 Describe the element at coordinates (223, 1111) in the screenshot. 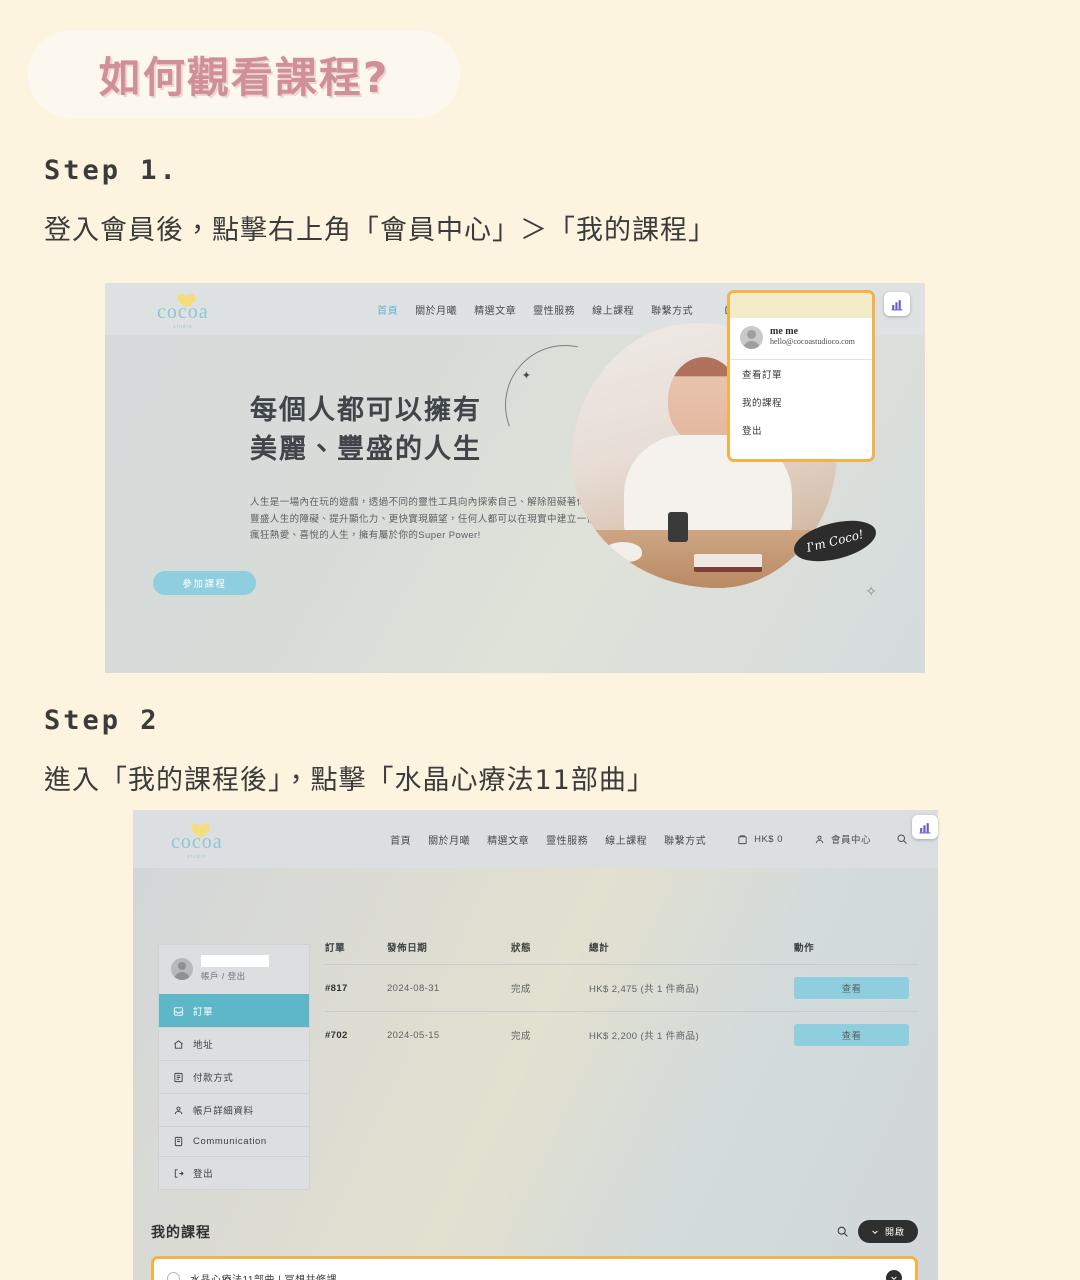

I see `sidebar-item-label: 帳戶詳細資料` at that location.